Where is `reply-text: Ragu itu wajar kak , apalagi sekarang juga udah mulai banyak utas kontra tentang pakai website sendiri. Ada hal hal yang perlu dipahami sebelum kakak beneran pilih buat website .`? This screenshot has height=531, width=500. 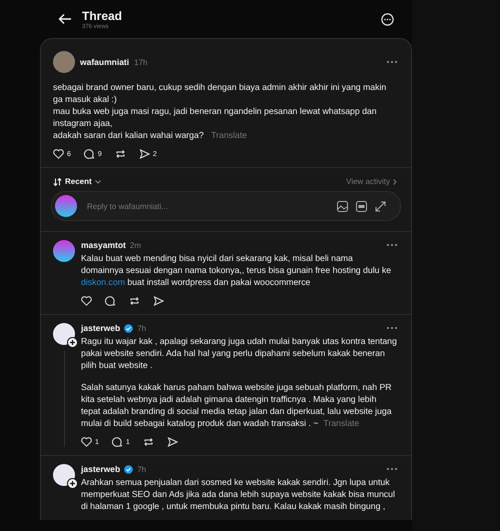
reply-text: Ragu itu wajar kak , apalagi sekarang juga udah mulai banyak utas kontra tentang pakai website sendiri. Ada hal hal yang perlu dipahami sebelum kakak beneran pilih buat website . is located at coordinates (239, 353).